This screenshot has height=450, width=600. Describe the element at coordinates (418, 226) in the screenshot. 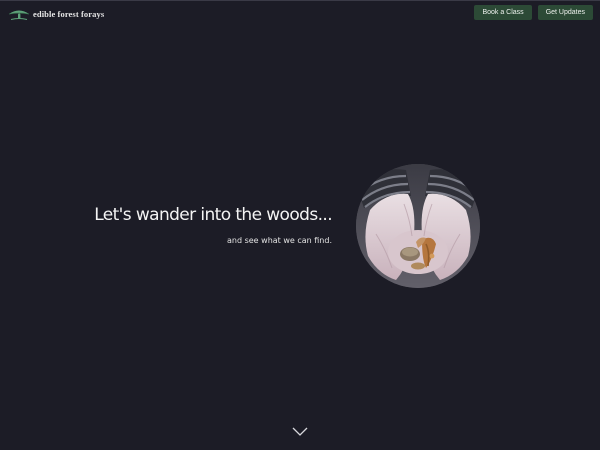

I see `hands-holding-mushrooms-photo` at that location.